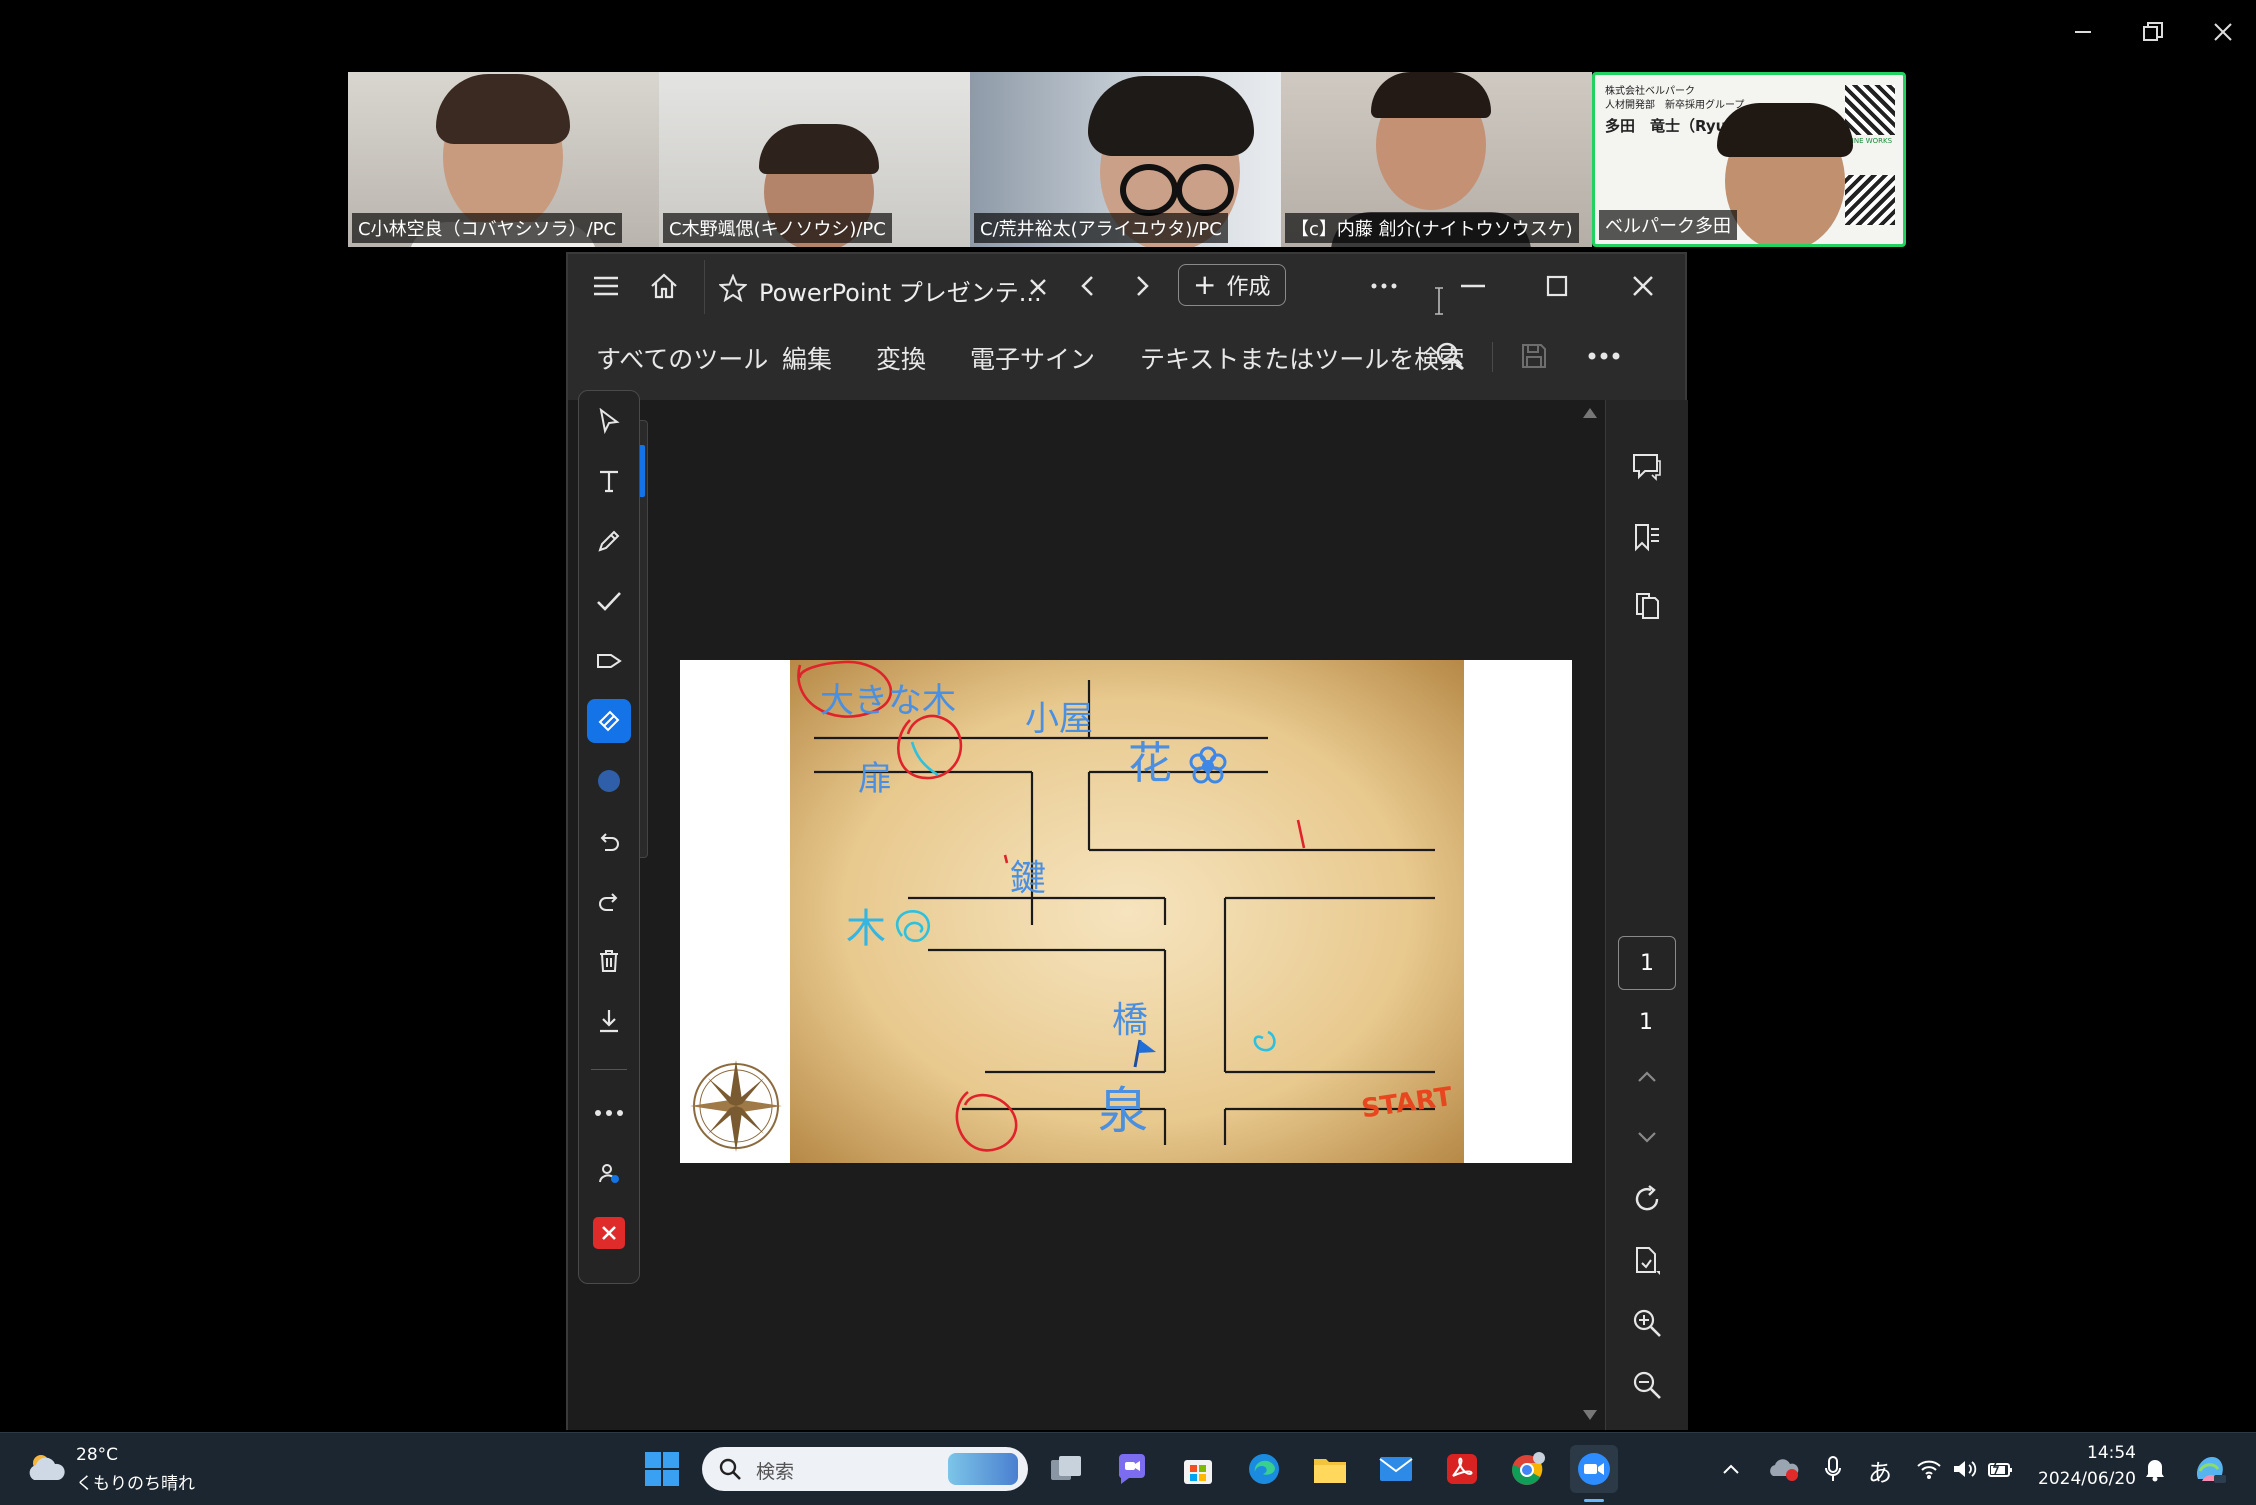 The height and width of the screenshot is (1505, 2256). What do you see at coordinates (609, 1173) in the screenshot?
I see `user-settings-icon` at bounding box center [609, 1173].